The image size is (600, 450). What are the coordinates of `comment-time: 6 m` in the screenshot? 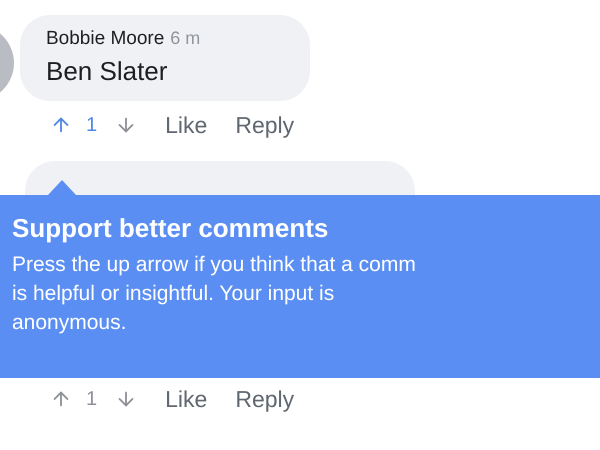 It's located at (185, 38).